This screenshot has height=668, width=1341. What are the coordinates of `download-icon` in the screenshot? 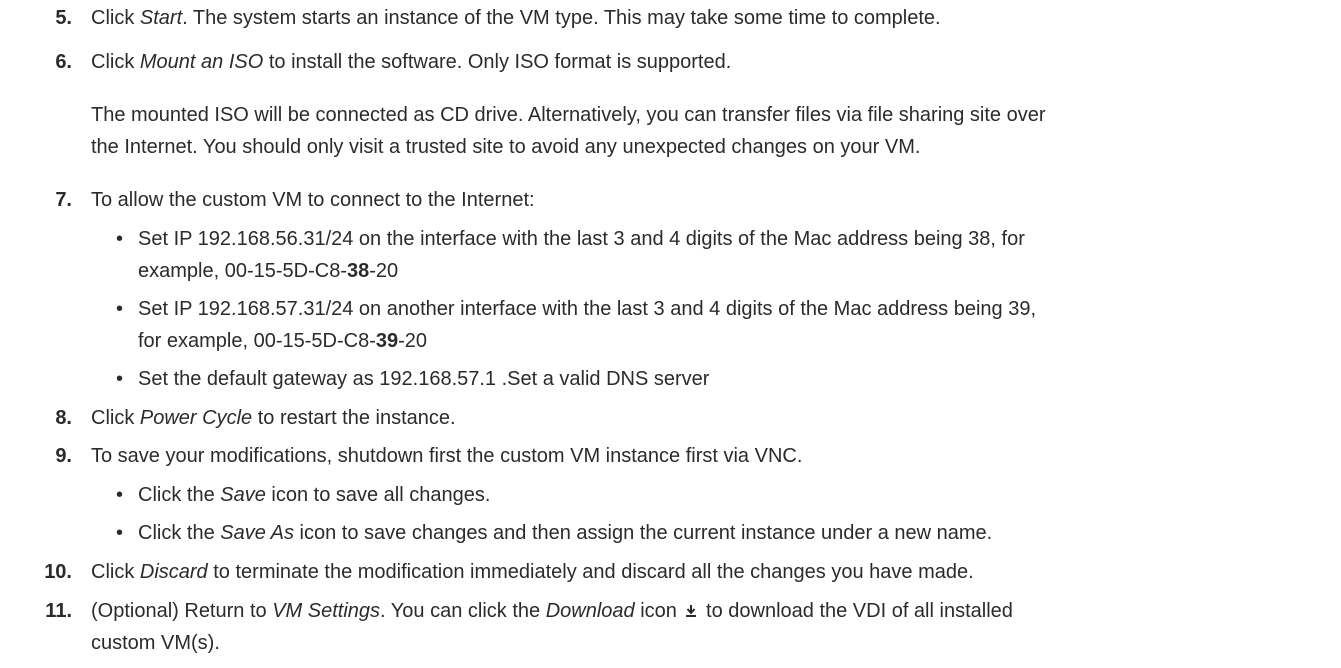 It's located at (691, 611).